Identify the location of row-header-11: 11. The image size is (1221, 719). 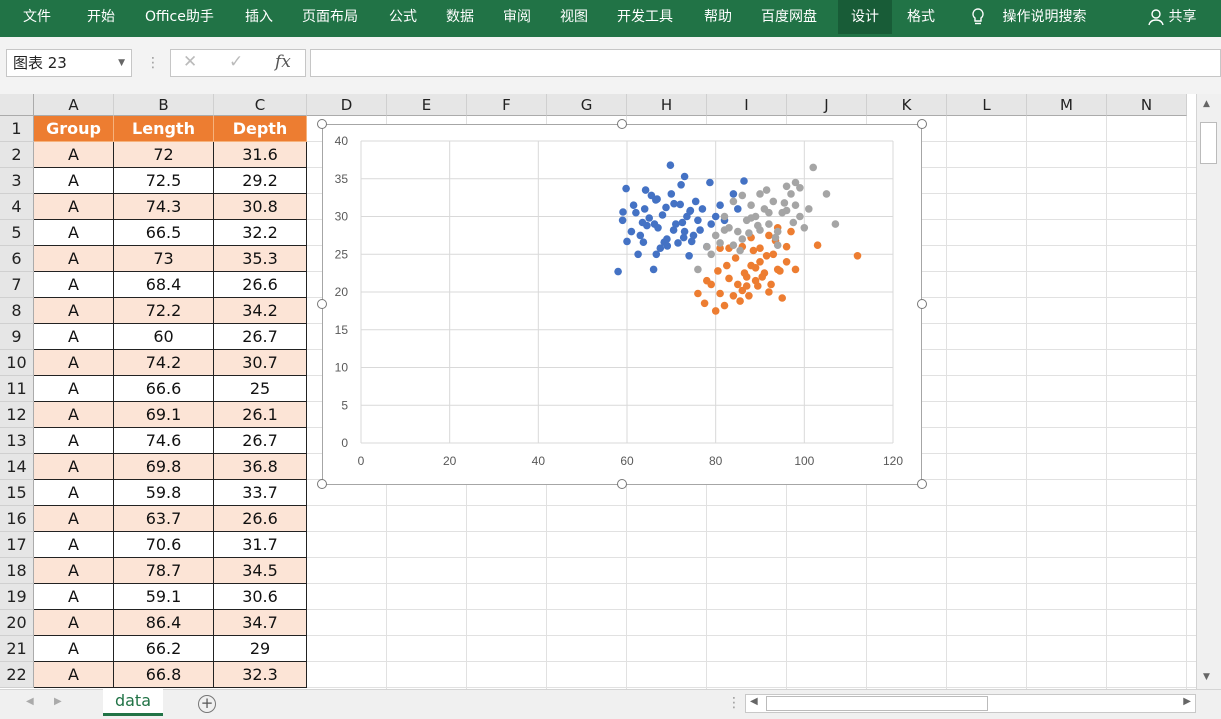
(17, 389).